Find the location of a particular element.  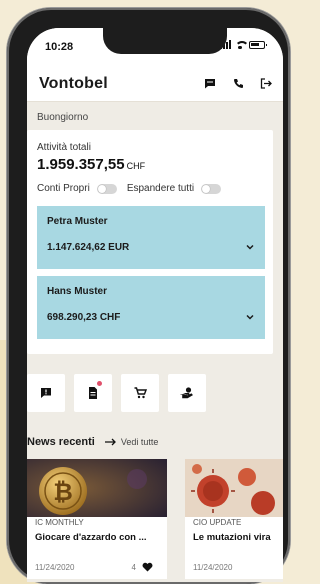

news-likes: 4 is located at coordinates (142, 567).